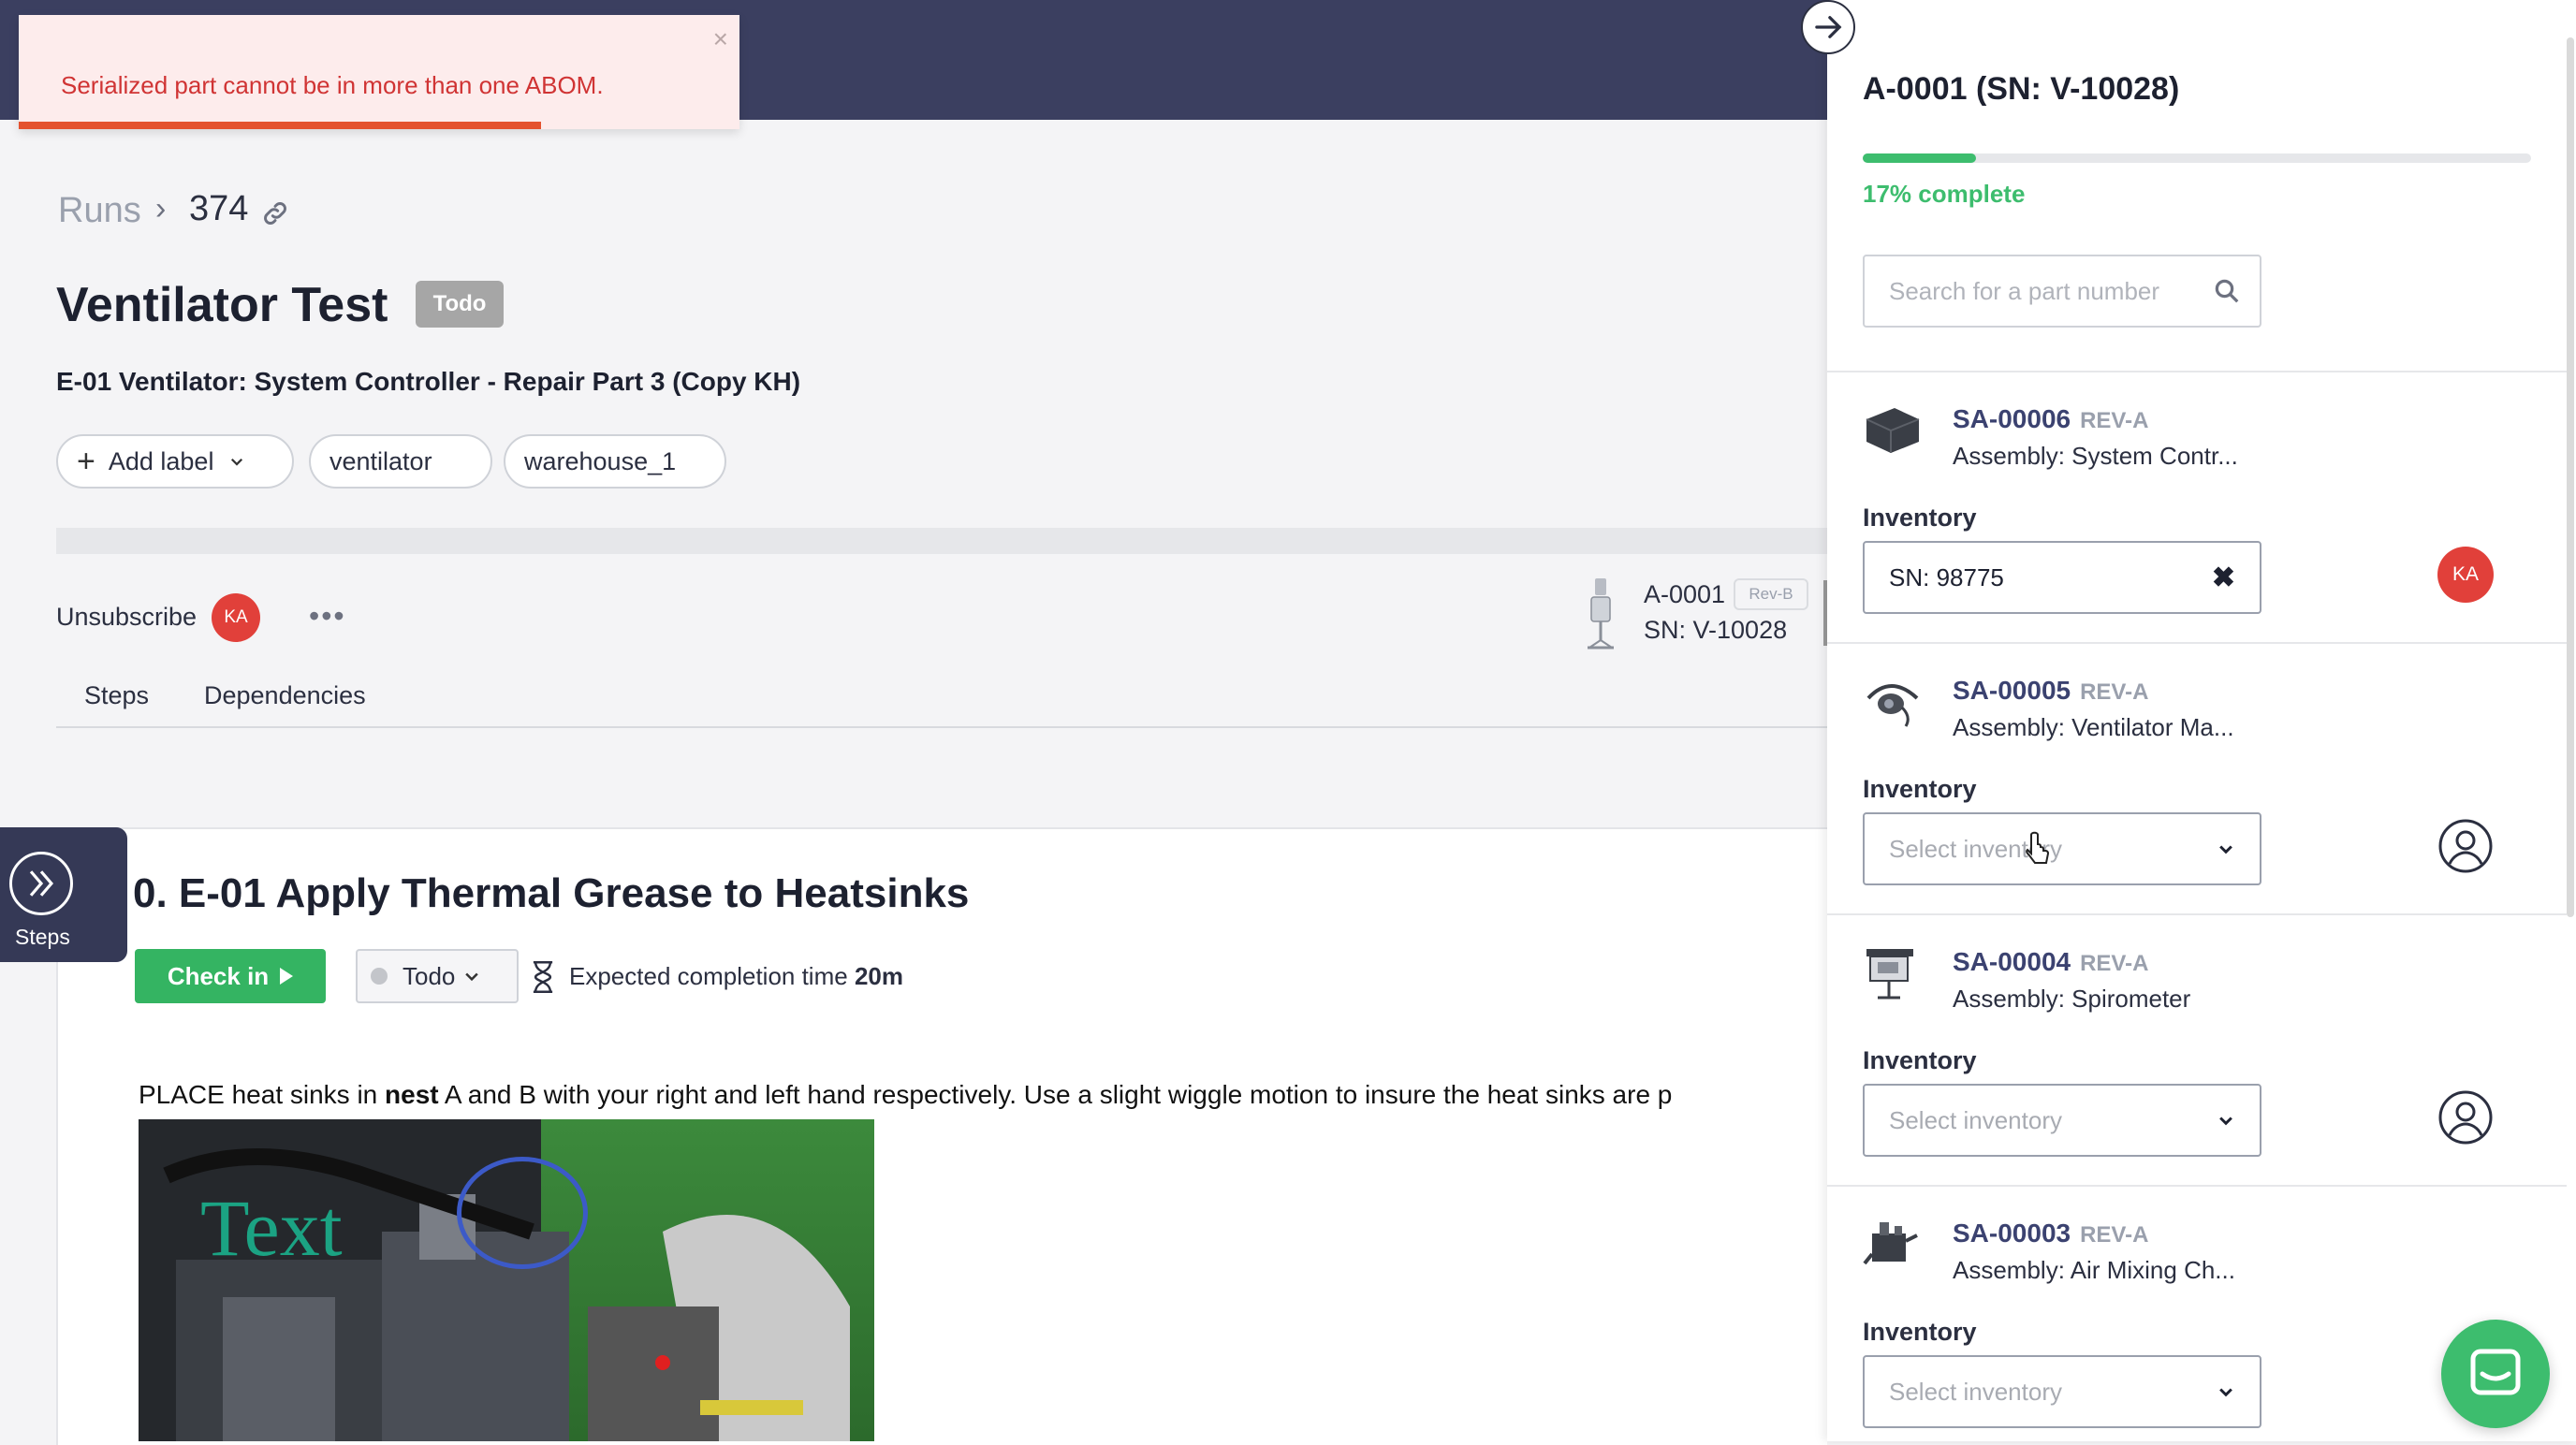 This screenshot has height=1445, width=2576. I want to click on steps-drawer-label: Steps, so click(42, 937).